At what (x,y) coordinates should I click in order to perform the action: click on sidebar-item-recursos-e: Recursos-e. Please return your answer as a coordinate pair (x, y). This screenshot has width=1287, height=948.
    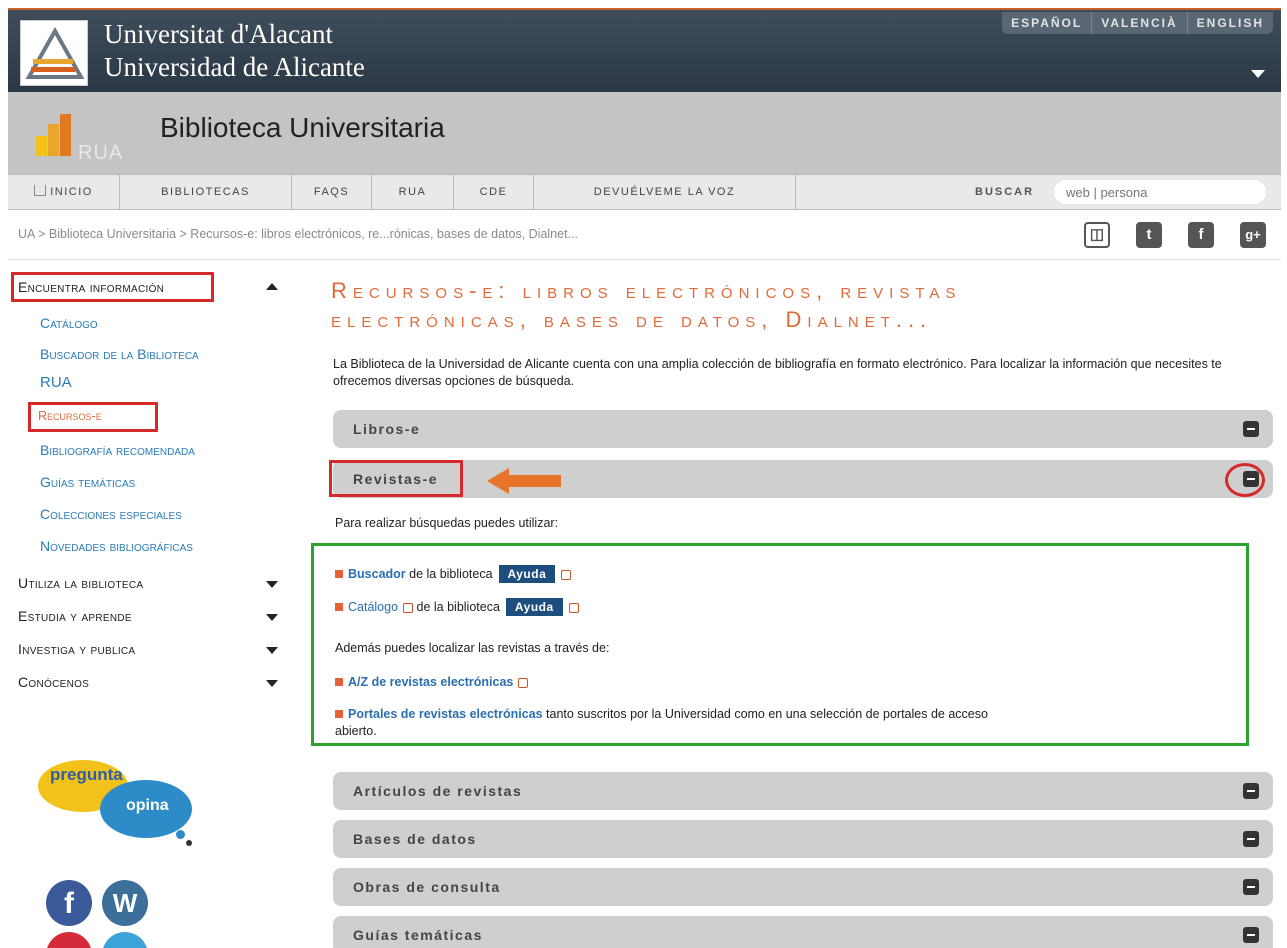
    Looking at the image, I should click on (70, 416).